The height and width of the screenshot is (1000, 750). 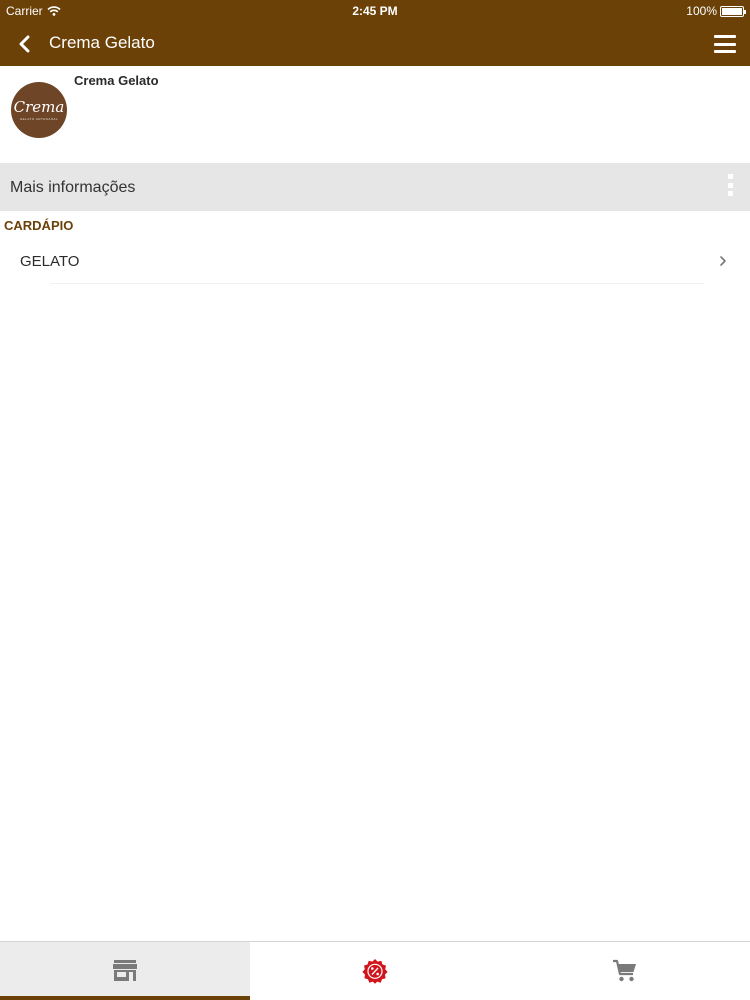 I want to click on page-title: Crema Gelato, so click(x=102, y=42).